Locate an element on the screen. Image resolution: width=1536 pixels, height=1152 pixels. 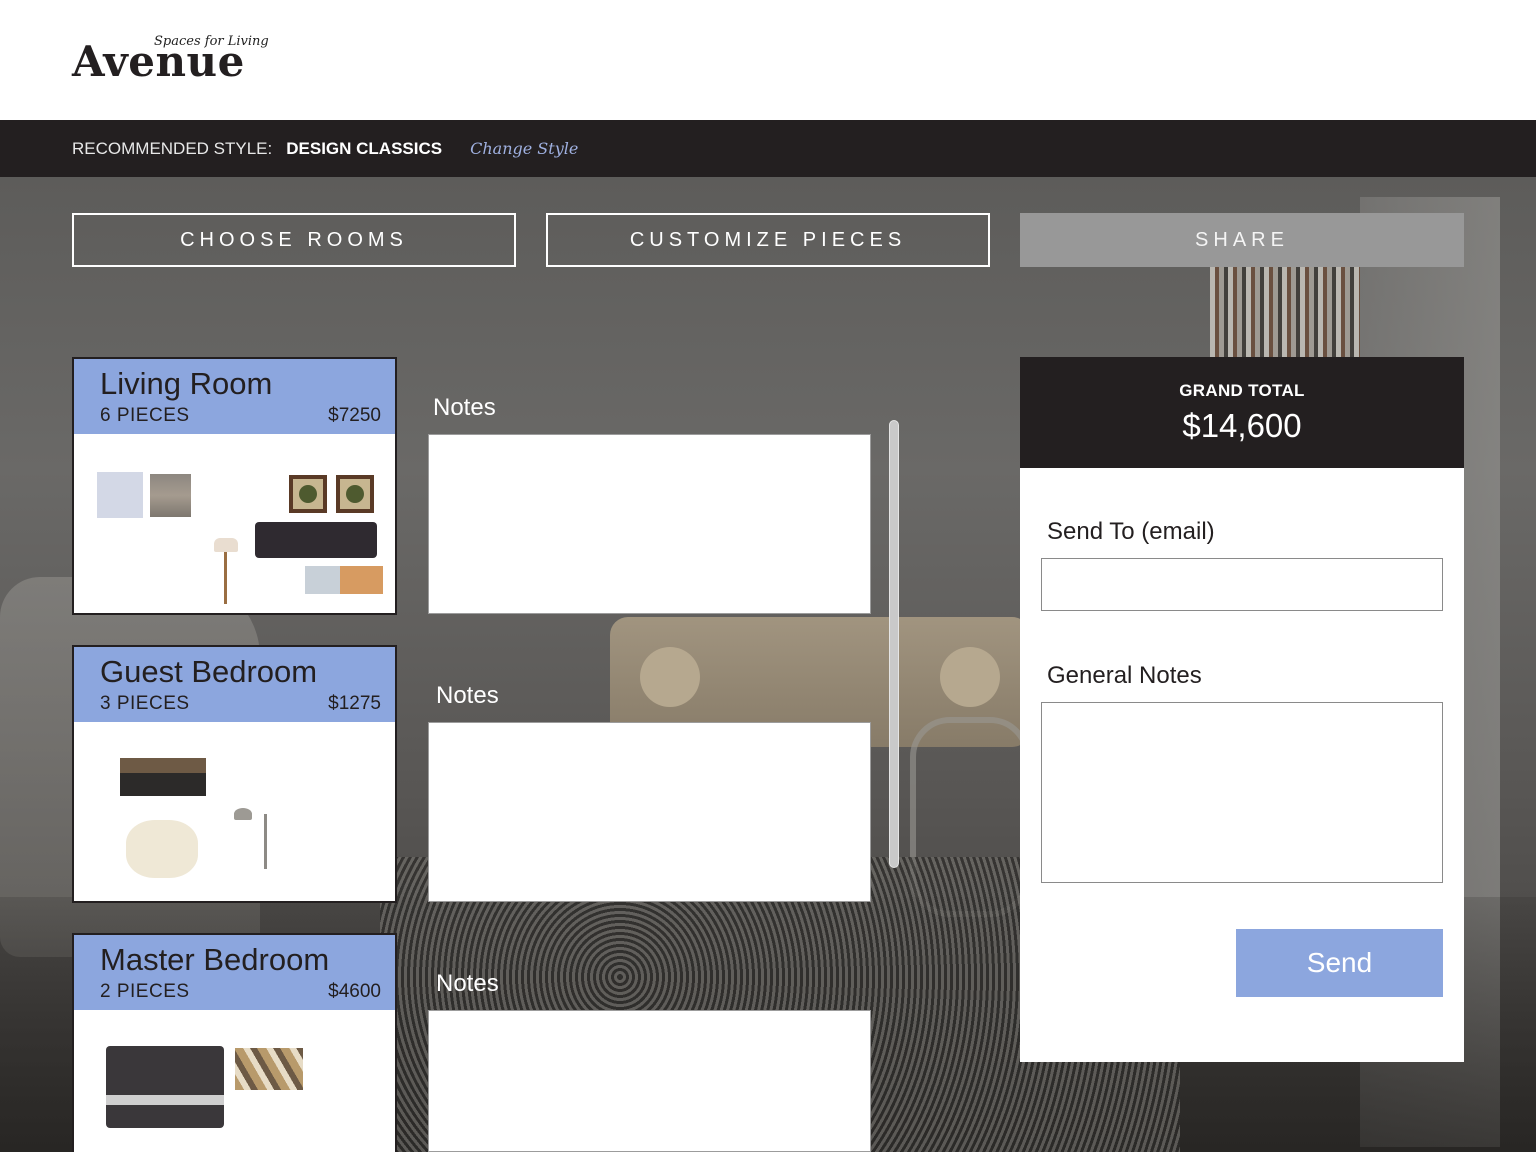
site-header: Spaces for Living Avenue is located at coordinates (768, 60).